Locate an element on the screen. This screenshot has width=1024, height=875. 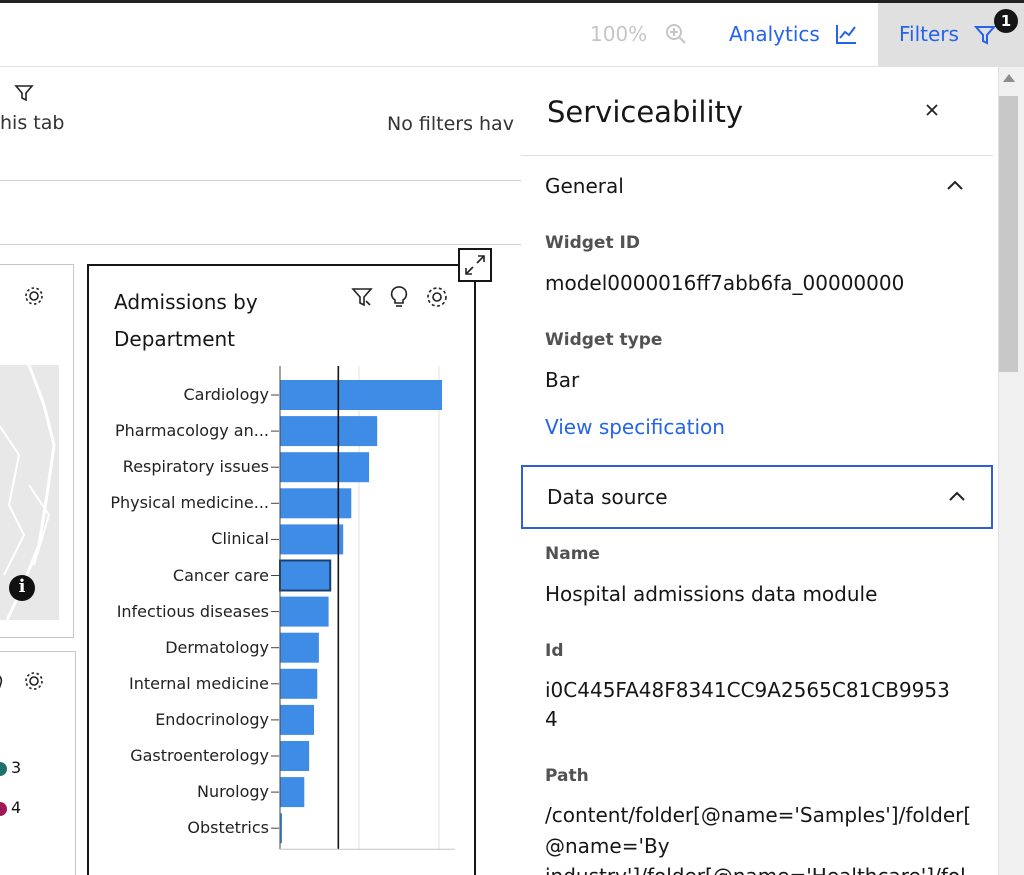
data-source-name: Hospital admissions data module is located at coordinates (711, 594).